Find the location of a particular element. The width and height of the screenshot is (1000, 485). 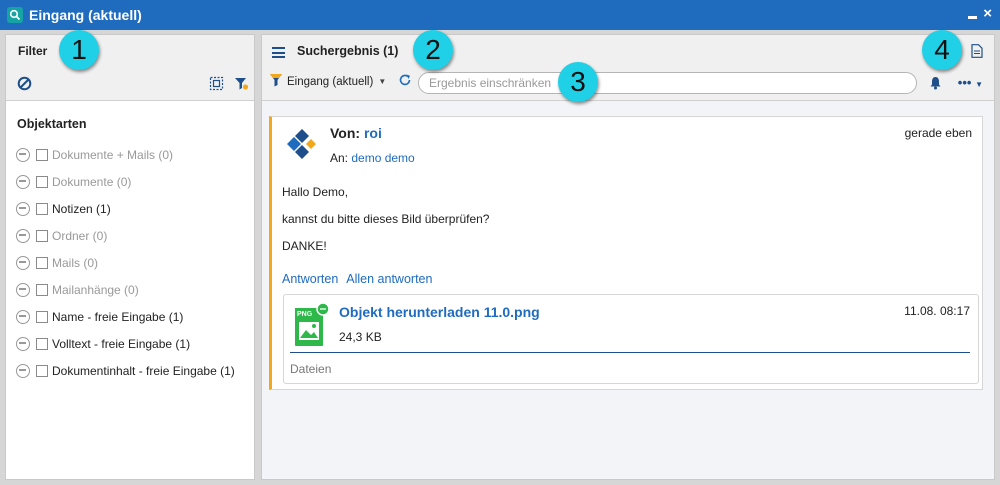

more-options-button: ••• ▼ is located at coordinates (970, 82).